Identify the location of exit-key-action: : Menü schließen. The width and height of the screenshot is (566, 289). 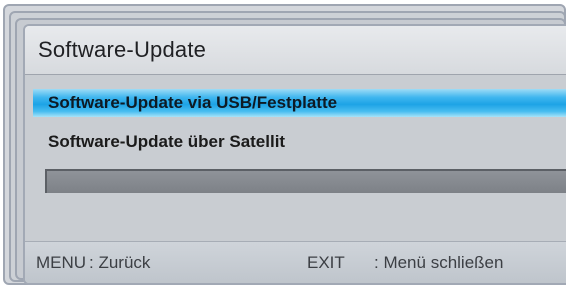
(439, 262).